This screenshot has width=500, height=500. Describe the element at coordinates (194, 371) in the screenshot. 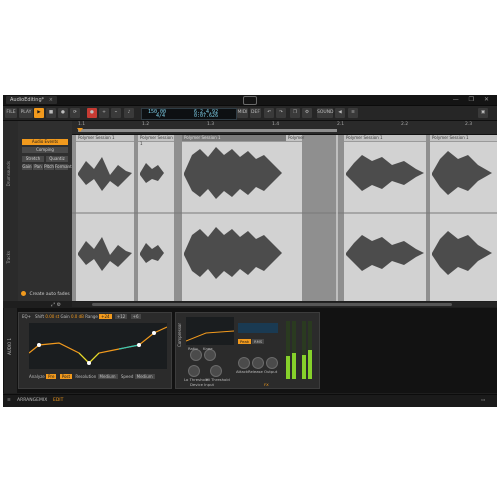

I see `lo-threshold-knob` at that location.